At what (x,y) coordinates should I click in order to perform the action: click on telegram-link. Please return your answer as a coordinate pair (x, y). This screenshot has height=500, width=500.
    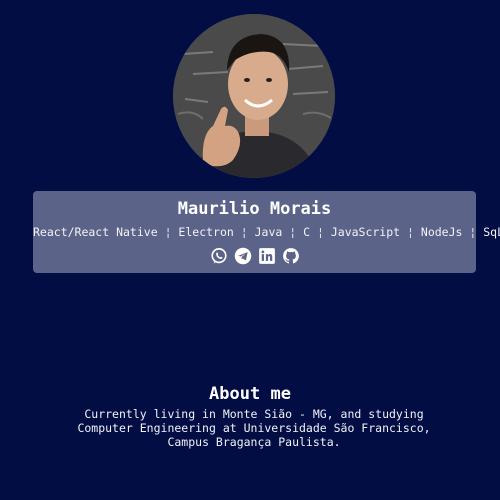
    Looking at the image, I should click on (243, 256).